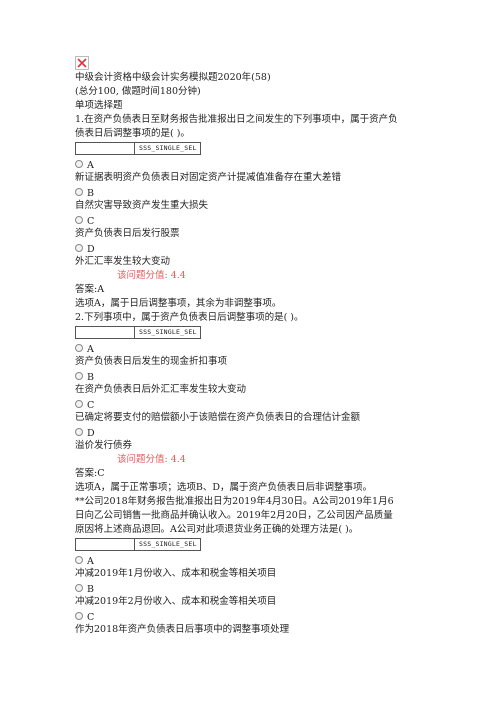 The width and height of the screenshot is (496, 702). I want to click on option-text: 冲减2019年2月份收入、成本和税金等相关项目, so click(176, 601).